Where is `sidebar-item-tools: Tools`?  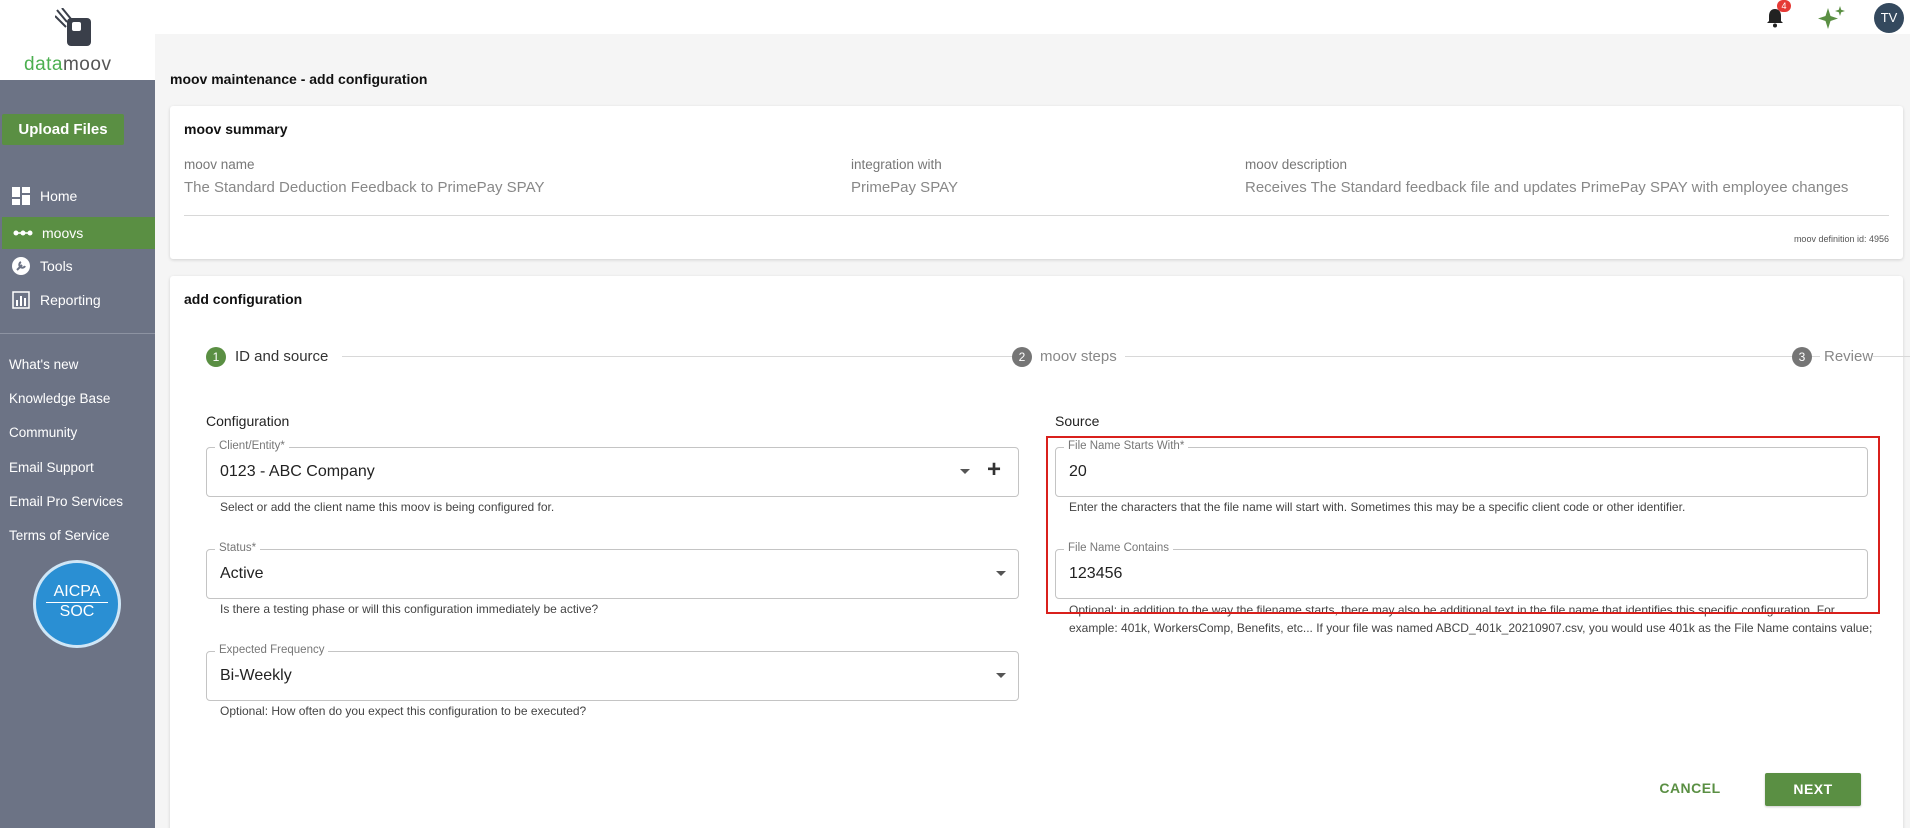
sidebar-item-tools: Tools is located at coordinates (77, 266).